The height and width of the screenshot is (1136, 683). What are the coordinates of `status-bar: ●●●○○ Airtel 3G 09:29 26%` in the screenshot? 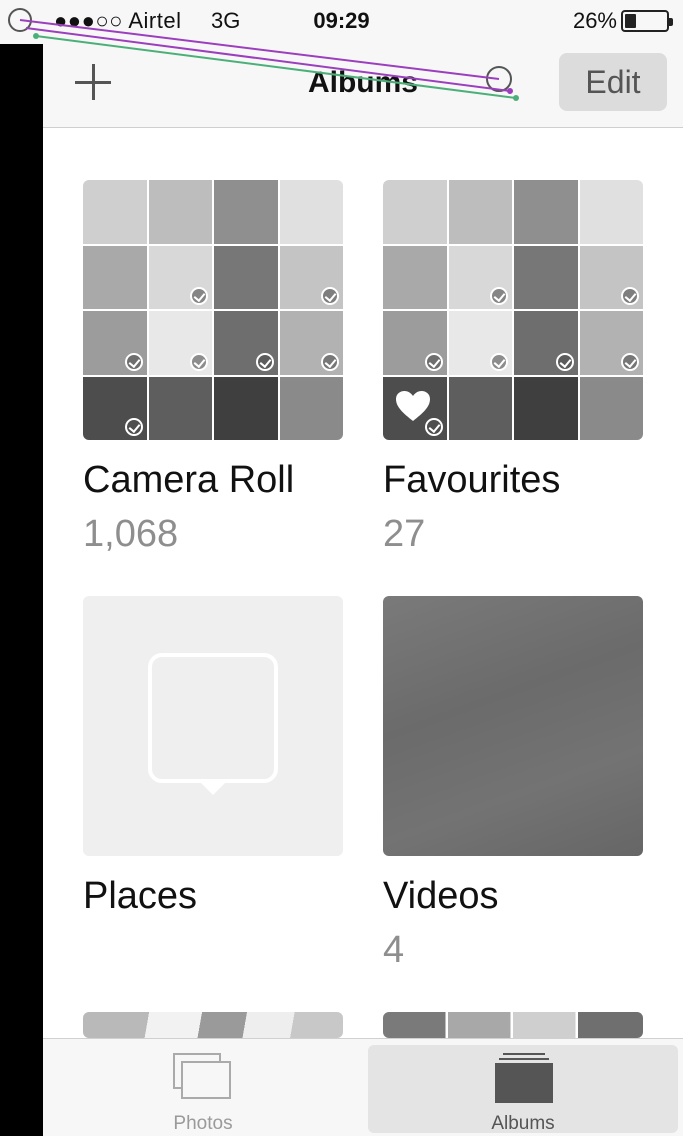 It's located at (341, 22).